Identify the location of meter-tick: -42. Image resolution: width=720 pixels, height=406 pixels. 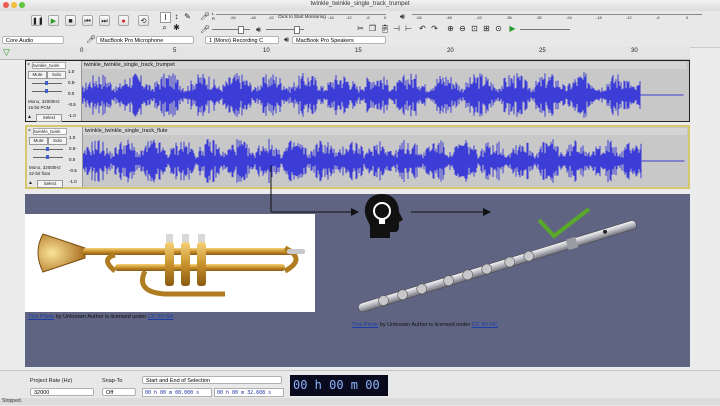
(271, 17).